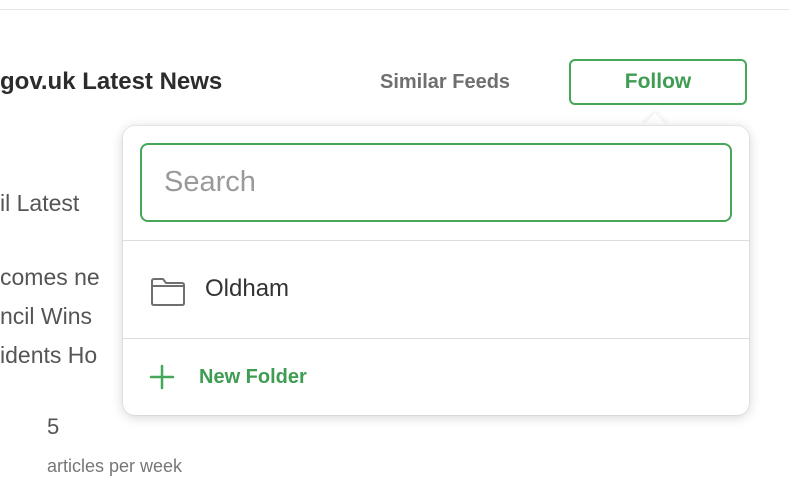 The width and height of the screenshot is (789, 477). What do you see at coordinates (445, 82) in the screenshot?
I see `similar-feeds-link: Similar Feeds` at bounding box center [445, 82].